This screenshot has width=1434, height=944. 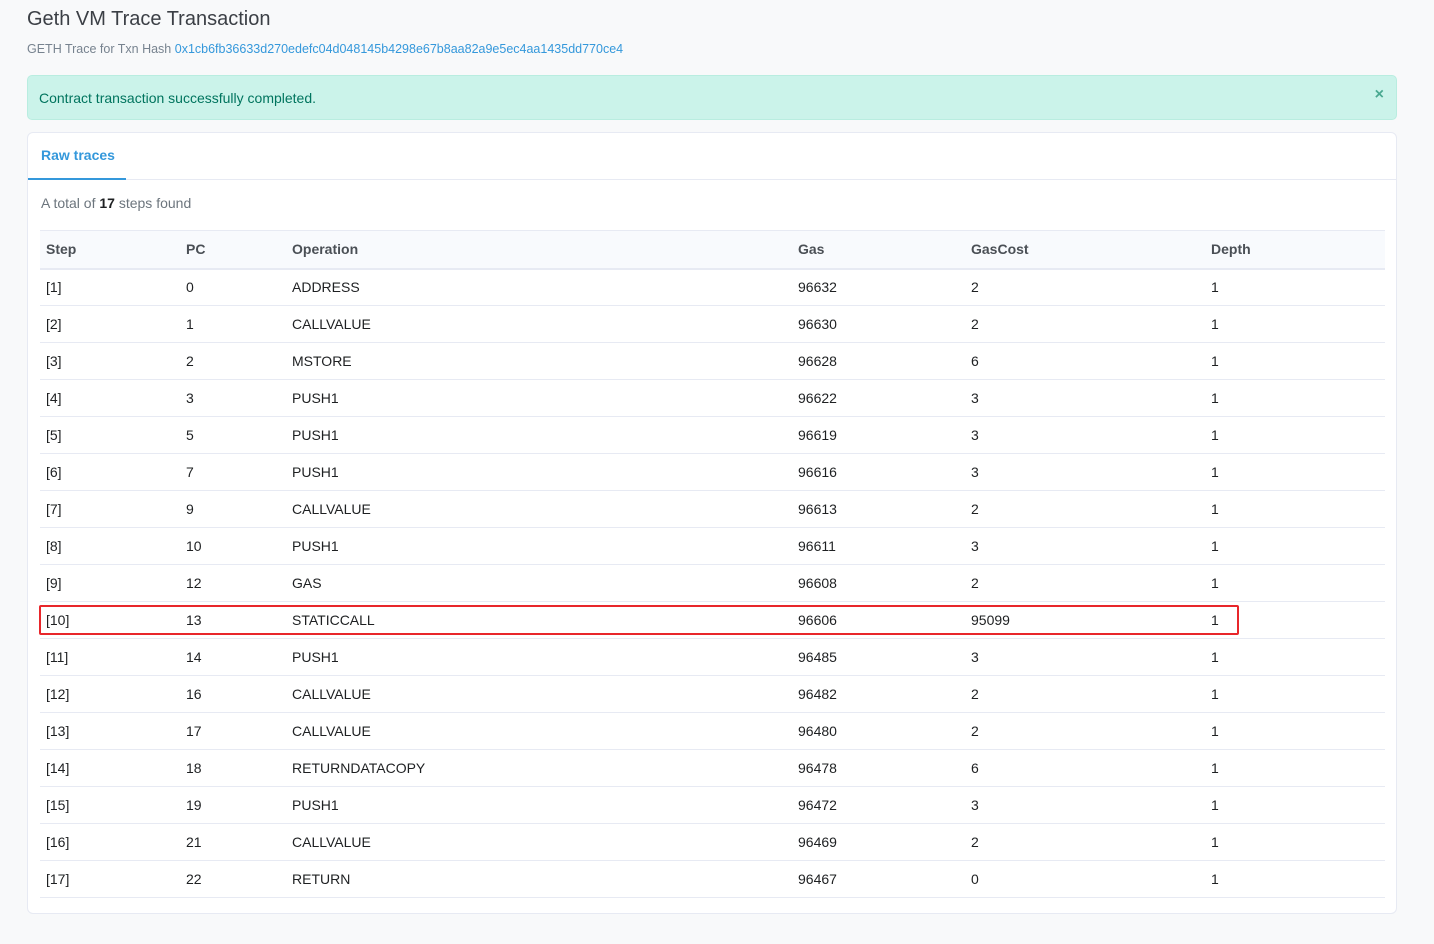 I want to click on table-row: [14] 18 RETURNDATACOPY 96478 6 1, so click(x=712, y=768).